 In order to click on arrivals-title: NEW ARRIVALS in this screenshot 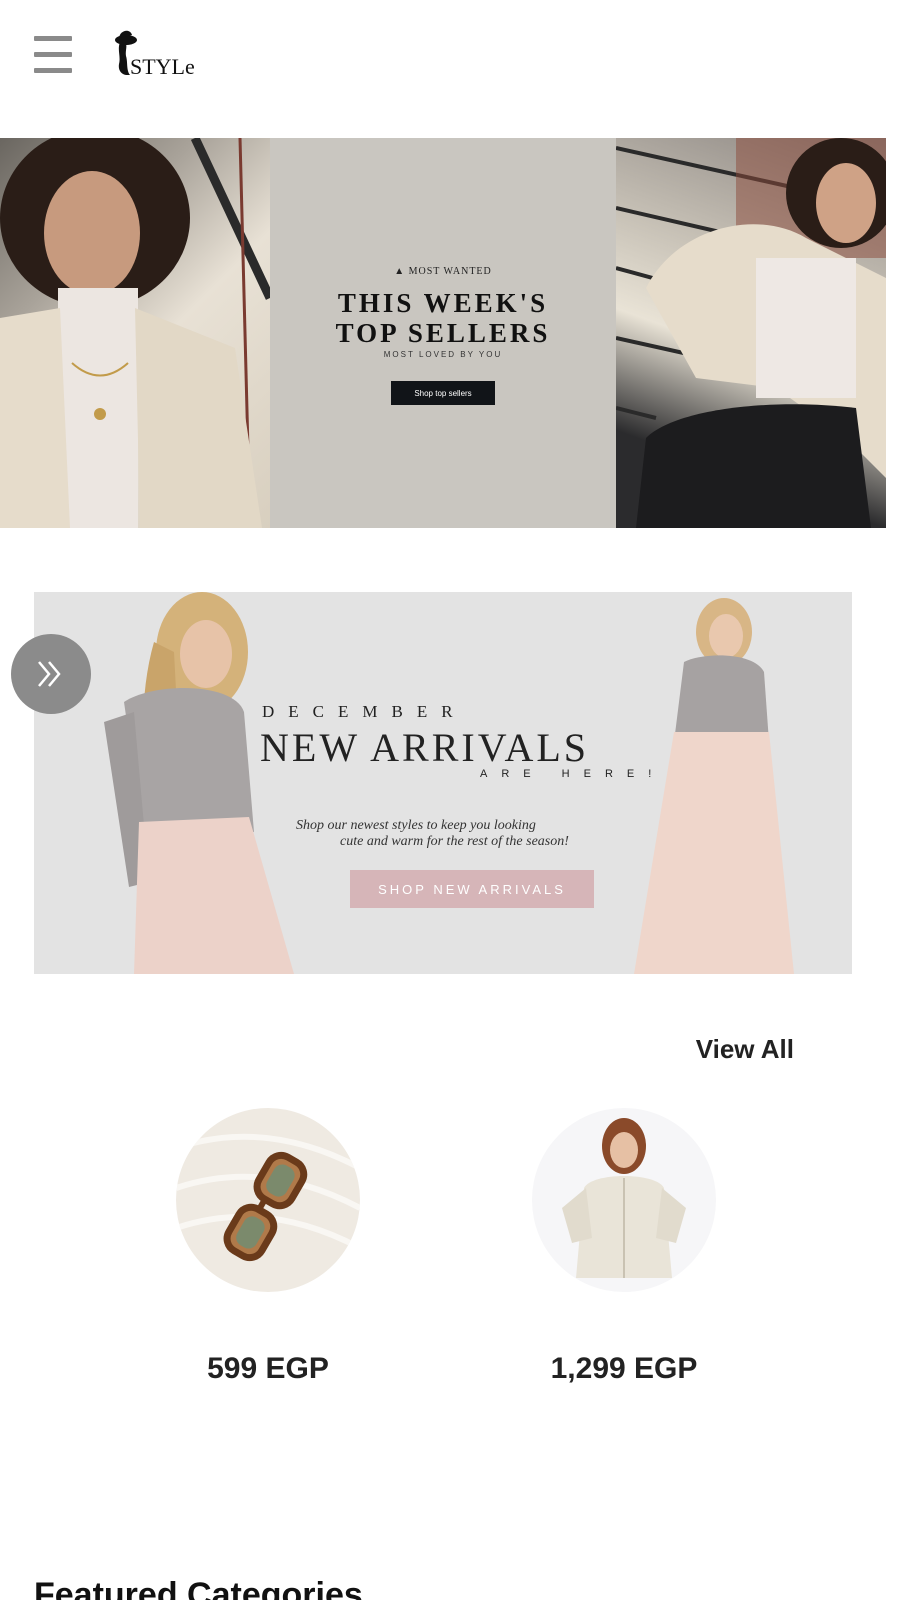, I will do `click(425, 747)`.